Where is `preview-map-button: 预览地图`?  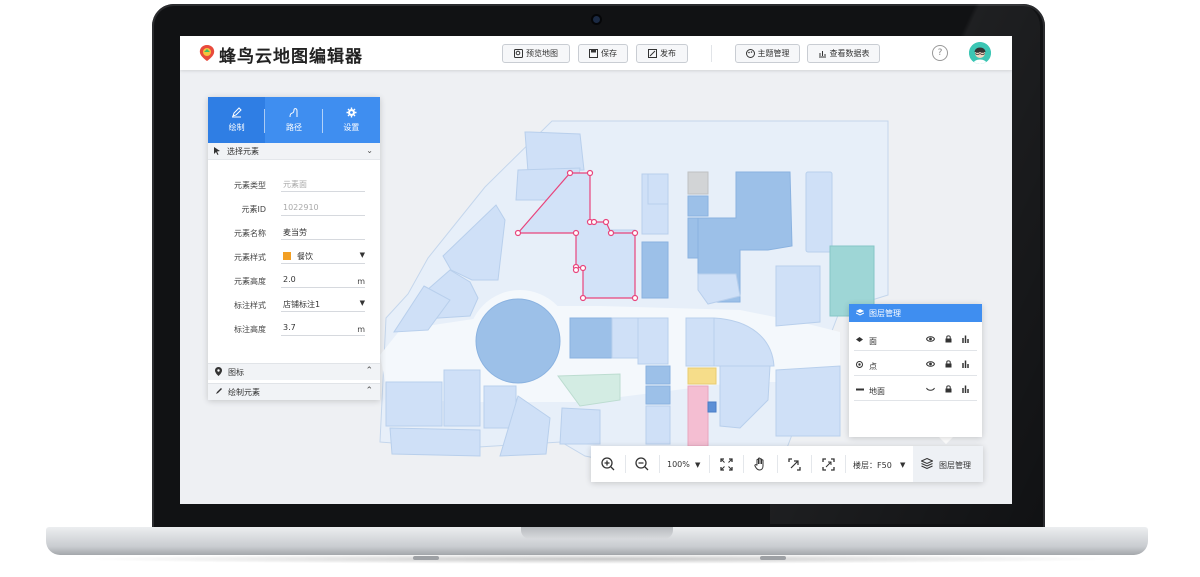 preview-map-button: 预览地图 is located at coordinates (536, 53).